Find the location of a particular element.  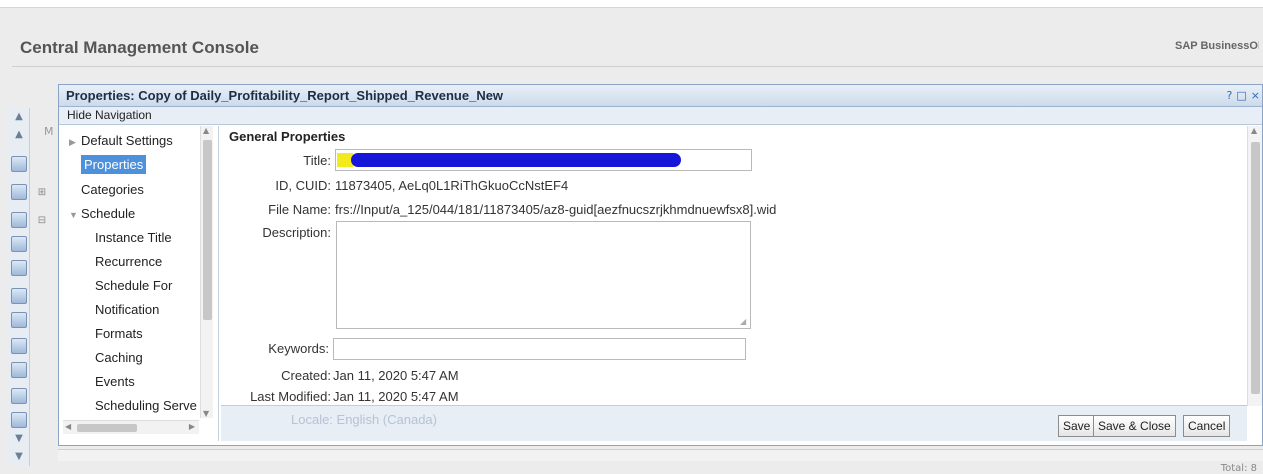

scroll-down-arrow-icon: ▼ is located at coordinates (206, 413).